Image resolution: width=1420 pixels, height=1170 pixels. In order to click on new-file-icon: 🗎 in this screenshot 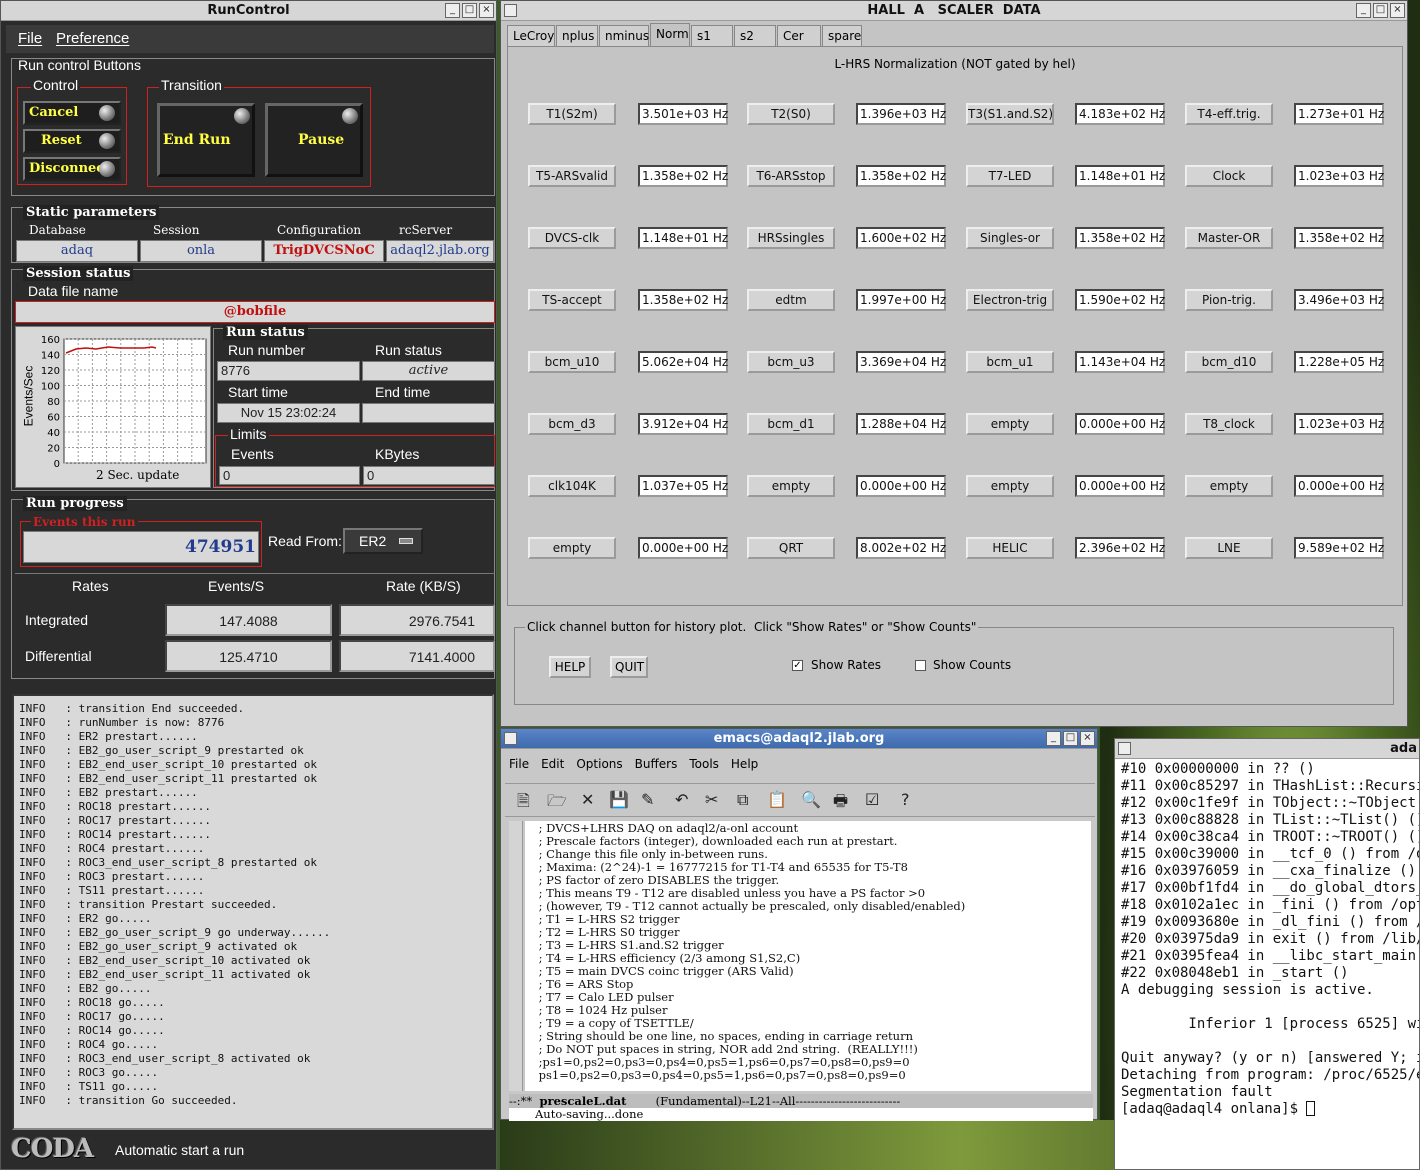, I will do `click(523, 803)`.